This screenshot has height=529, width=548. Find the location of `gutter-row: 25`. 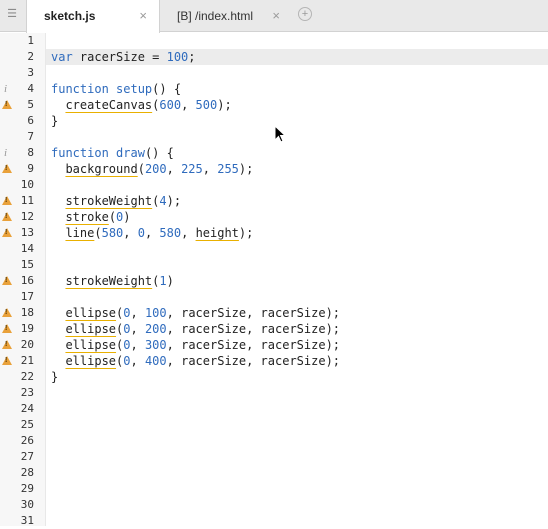

gutter-row: 25 is located at coordinates (23, 425).